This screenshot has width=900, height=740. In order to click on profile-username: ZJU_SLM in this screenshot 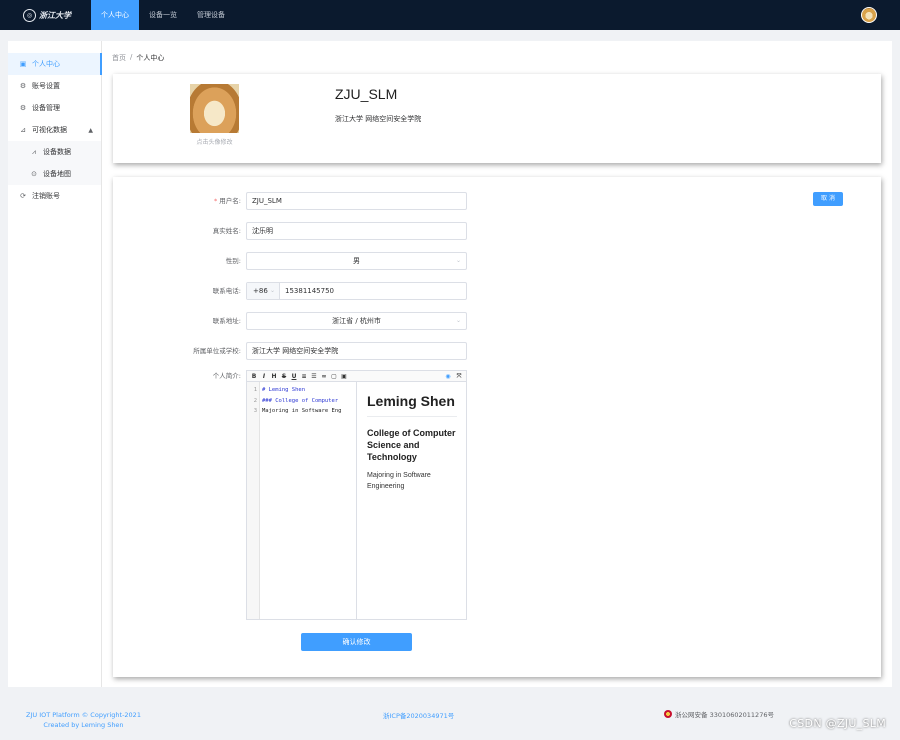, I will do `click(366, 94)`.